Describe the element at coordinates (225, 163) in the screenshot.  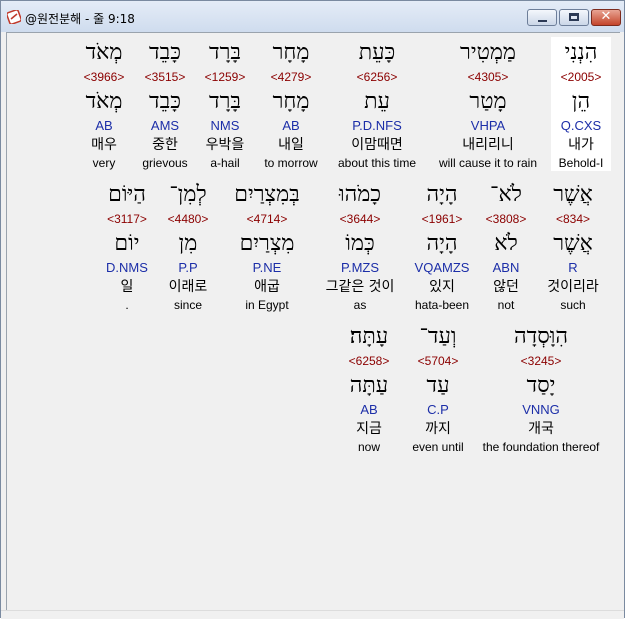
I see `english-gloss: a-hail` at that location.